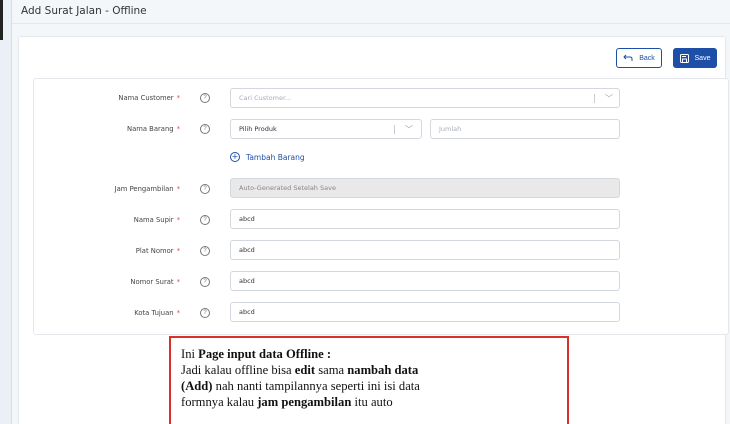 This screenshot has height=424, width=730. What do you see at coordinates (628, 57) in the screenshot?
I see `back-arrow-icon` at bounding box center [628, 57].